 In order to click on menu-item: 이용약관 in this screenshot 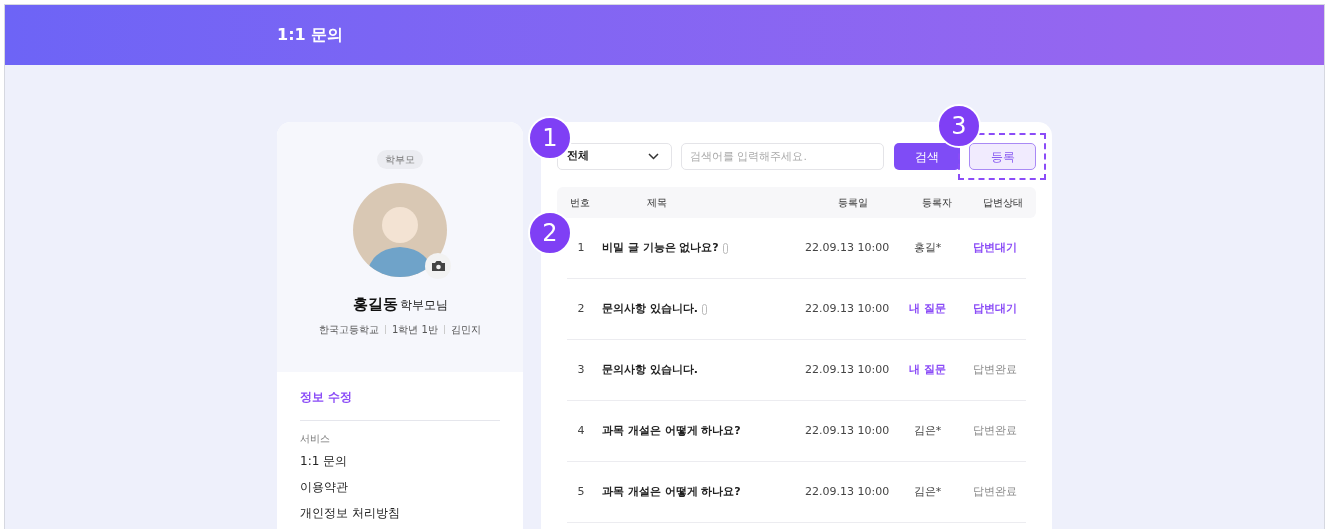, I will do `click(400, 487)`.